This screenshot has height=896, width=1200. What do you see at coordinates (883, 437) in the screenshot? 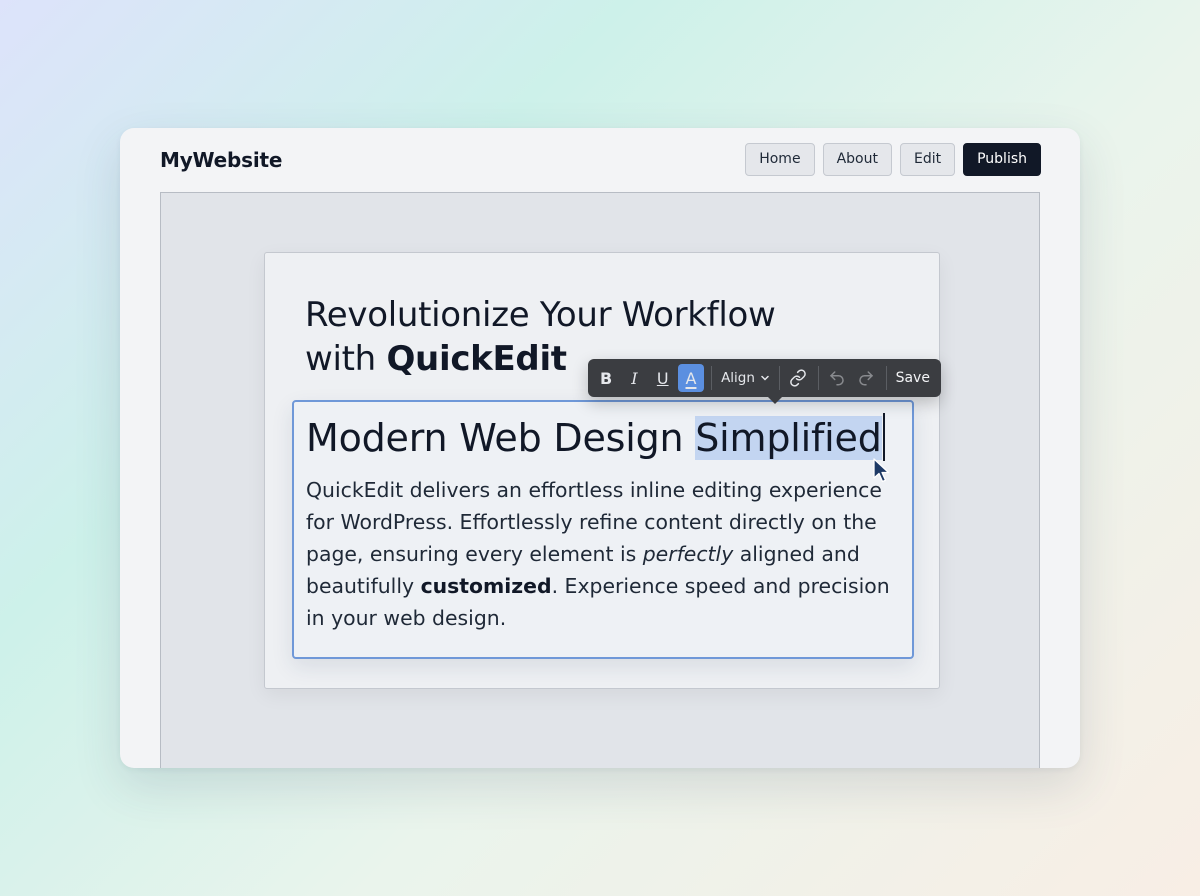
I see `text-caret` at bounding box center [883, 437].